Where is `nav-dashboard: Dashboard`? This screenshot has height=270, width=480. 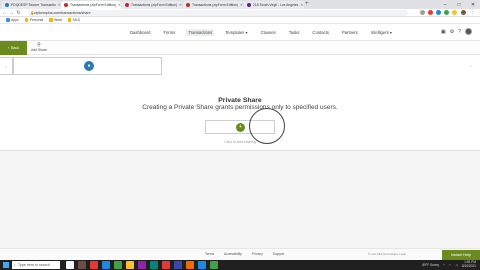
nav-dashboard: Dashboard is located at coordinates (140, 32).